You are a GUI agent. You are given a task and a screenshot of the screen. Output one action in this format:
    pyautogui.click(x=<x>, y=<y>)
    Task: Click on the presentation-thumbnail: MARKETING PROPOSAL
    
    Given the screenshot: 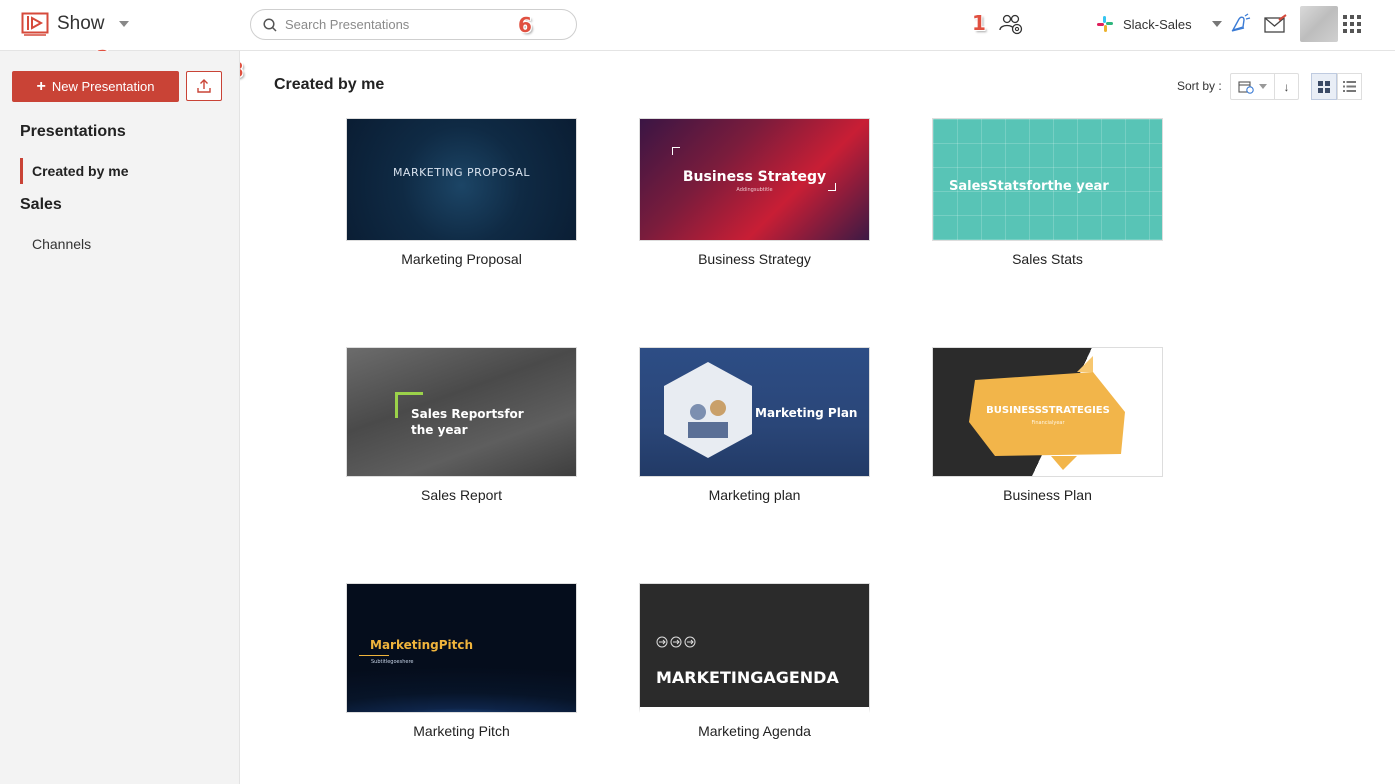 What is the action you would take?
    pyautogui.click(x=461, y=179)
    